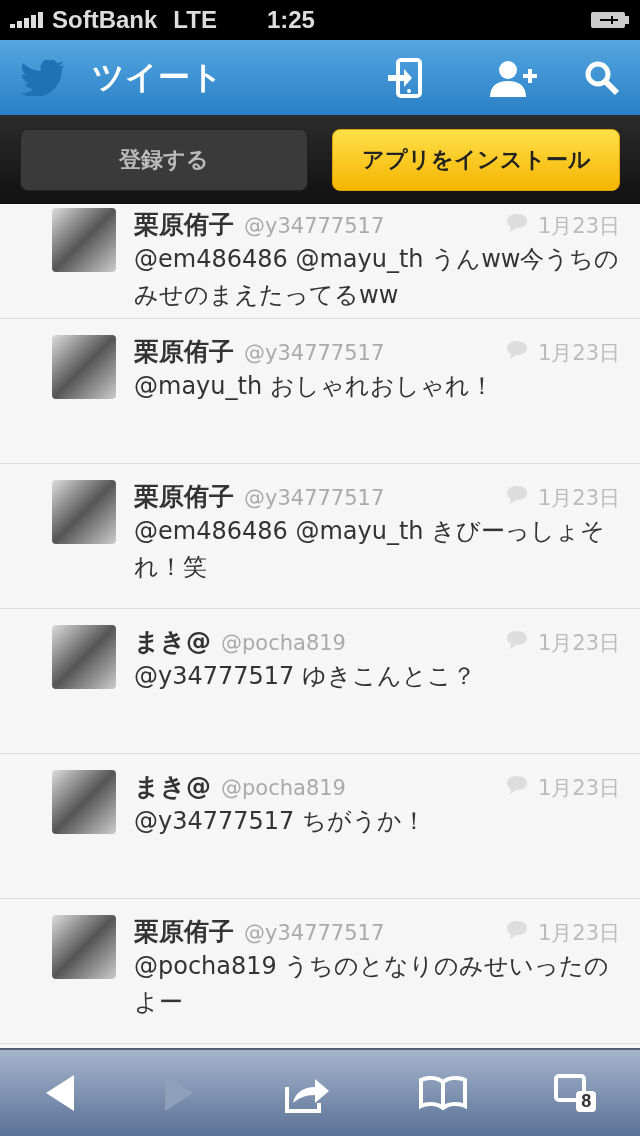 The height and width of the screenshot is (1136, 640). I want to click on tweet-text: @em486486 @mayu_th うんww今うちのみせのまえたってるww, so click(377, 277).